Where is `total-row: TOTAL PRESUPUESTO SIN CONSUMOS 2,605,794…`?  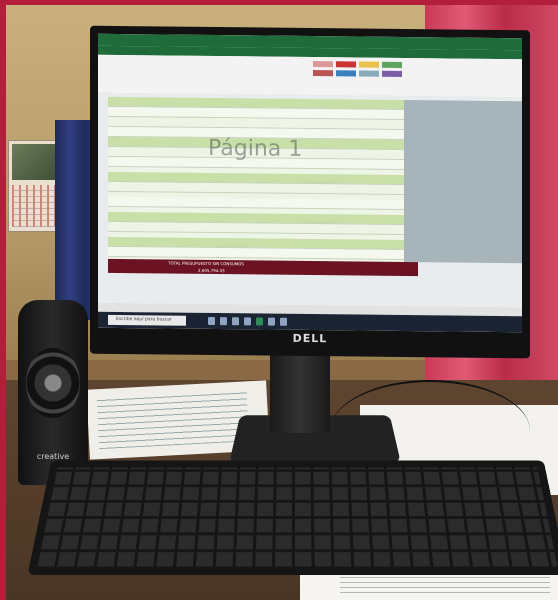 total-row: TOTAL PRESUPUESTO SIN CONSUMOS 2,605,794… is located at coordinates (263, 267).